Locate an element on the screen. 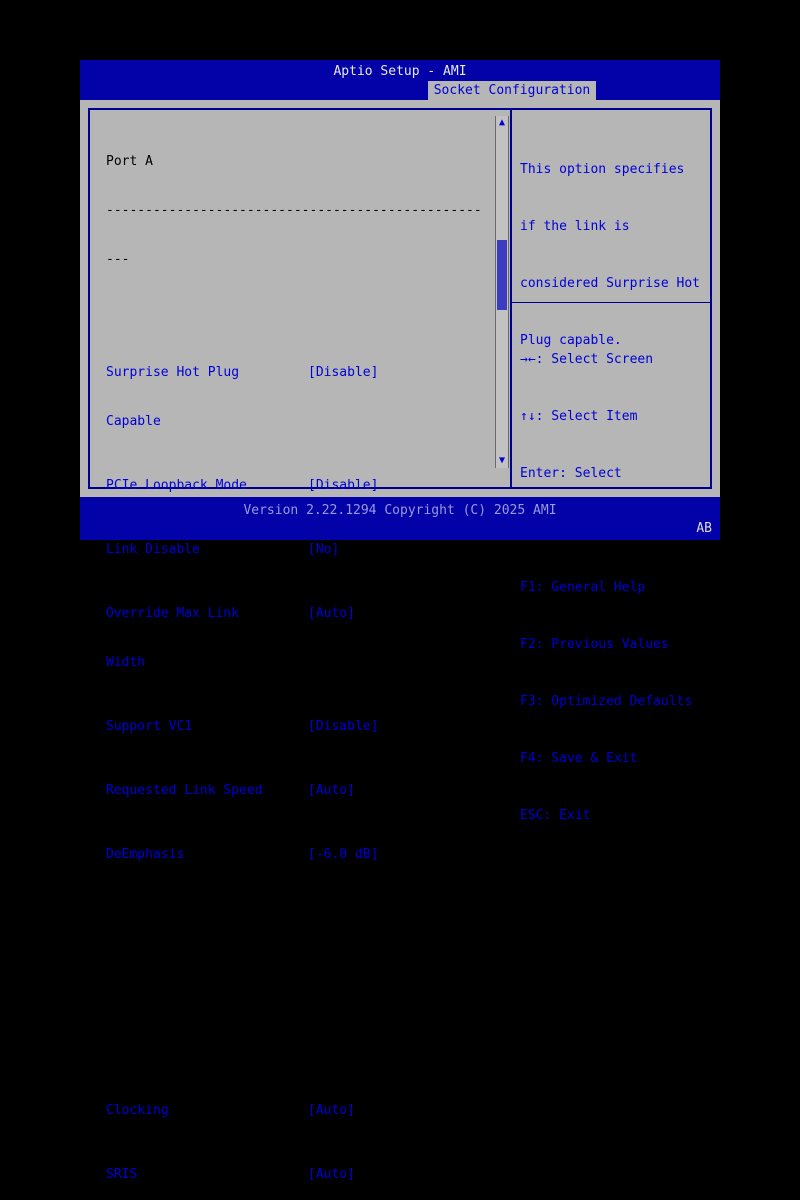  version-text: Version 2.22.1294 Copyright (C) 2025 AMI is located at coordinates (400, 510).